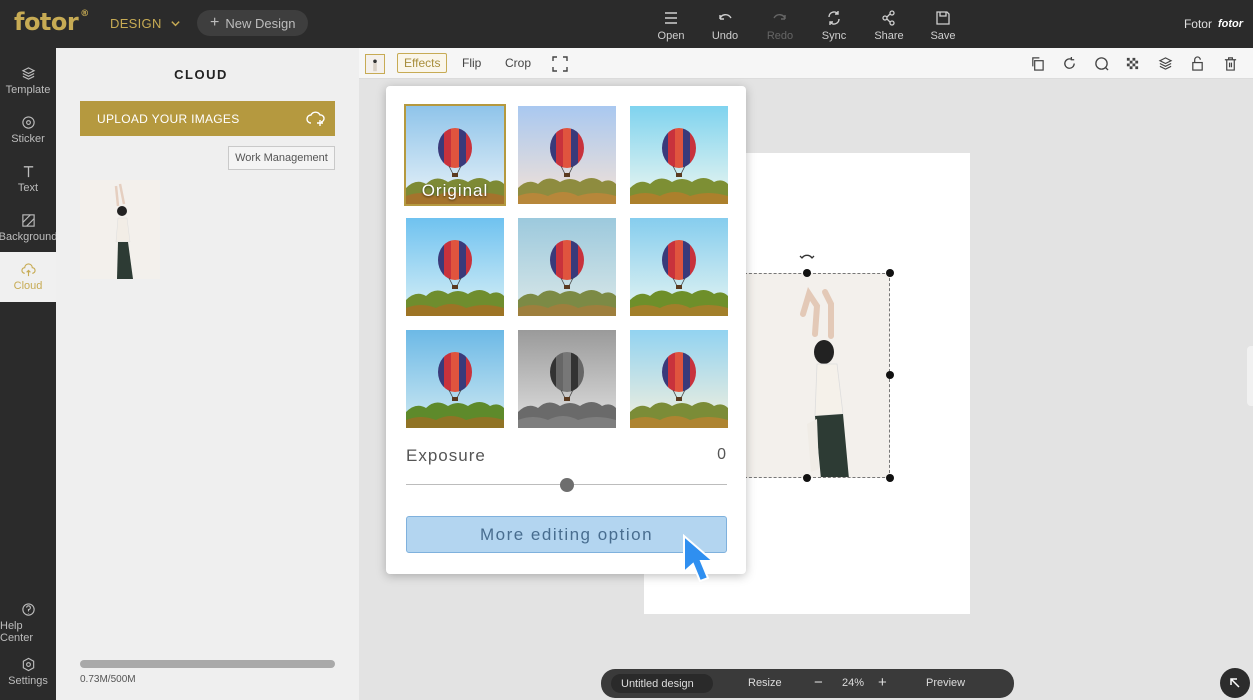 The height and width of the screenshot is (700, 1253). Describe the element at coordinates (834, 26) in the screenshot. I see `sync-button: Sync` at that location.